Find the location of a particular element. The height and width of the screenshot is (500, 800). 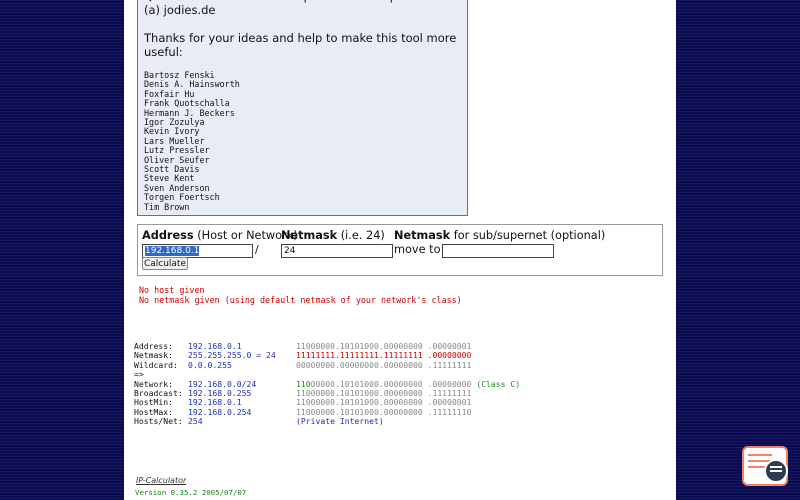

result-value: 254 is located at coordinates (195, 421).